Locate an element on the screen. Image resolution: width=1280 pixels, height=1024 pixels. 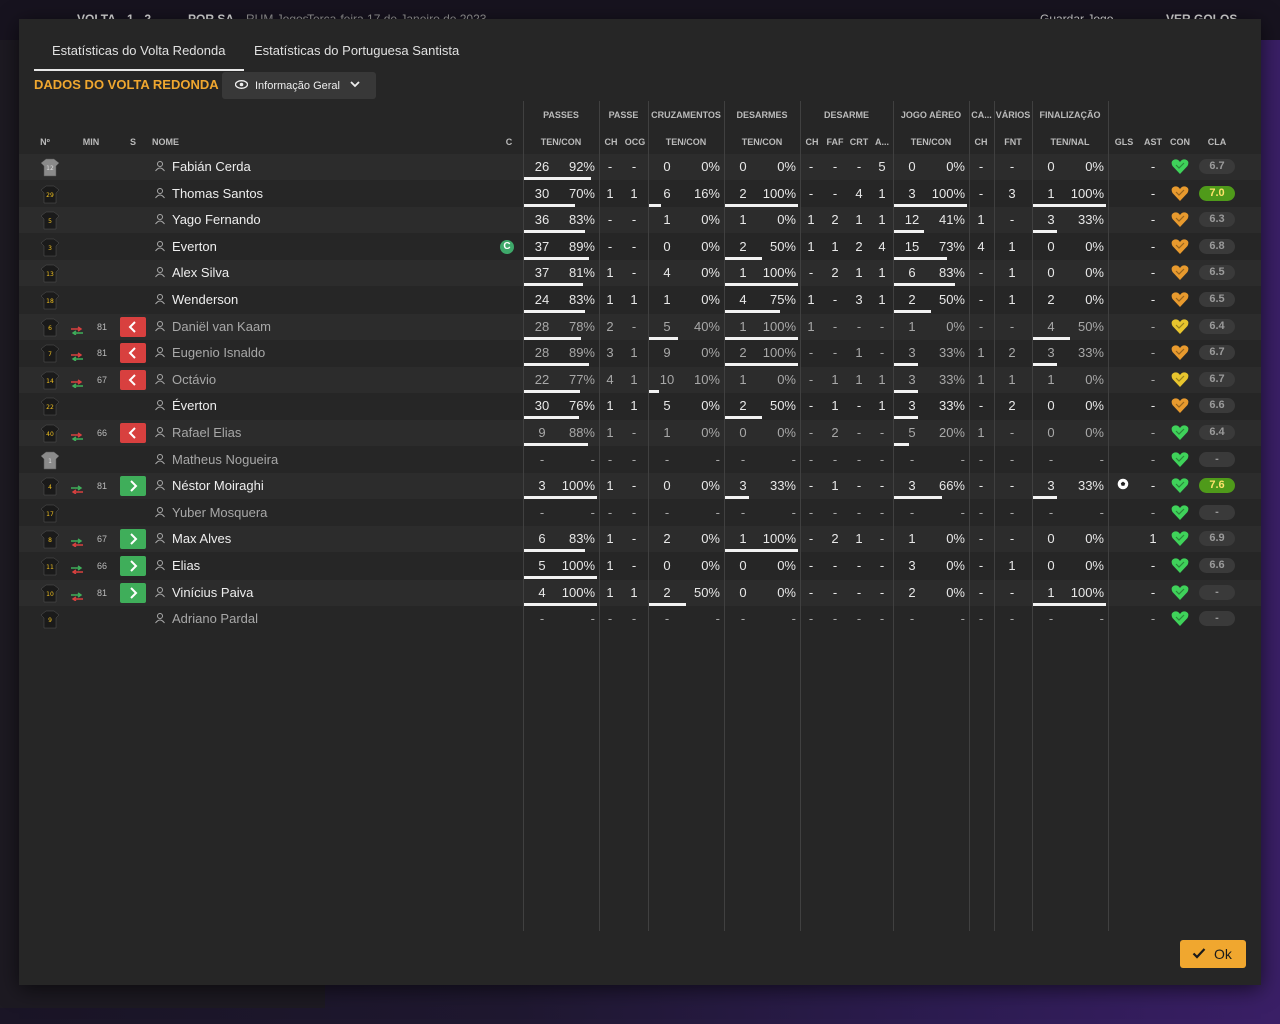
player-name: Éverton is located at coordinates (194, 405).